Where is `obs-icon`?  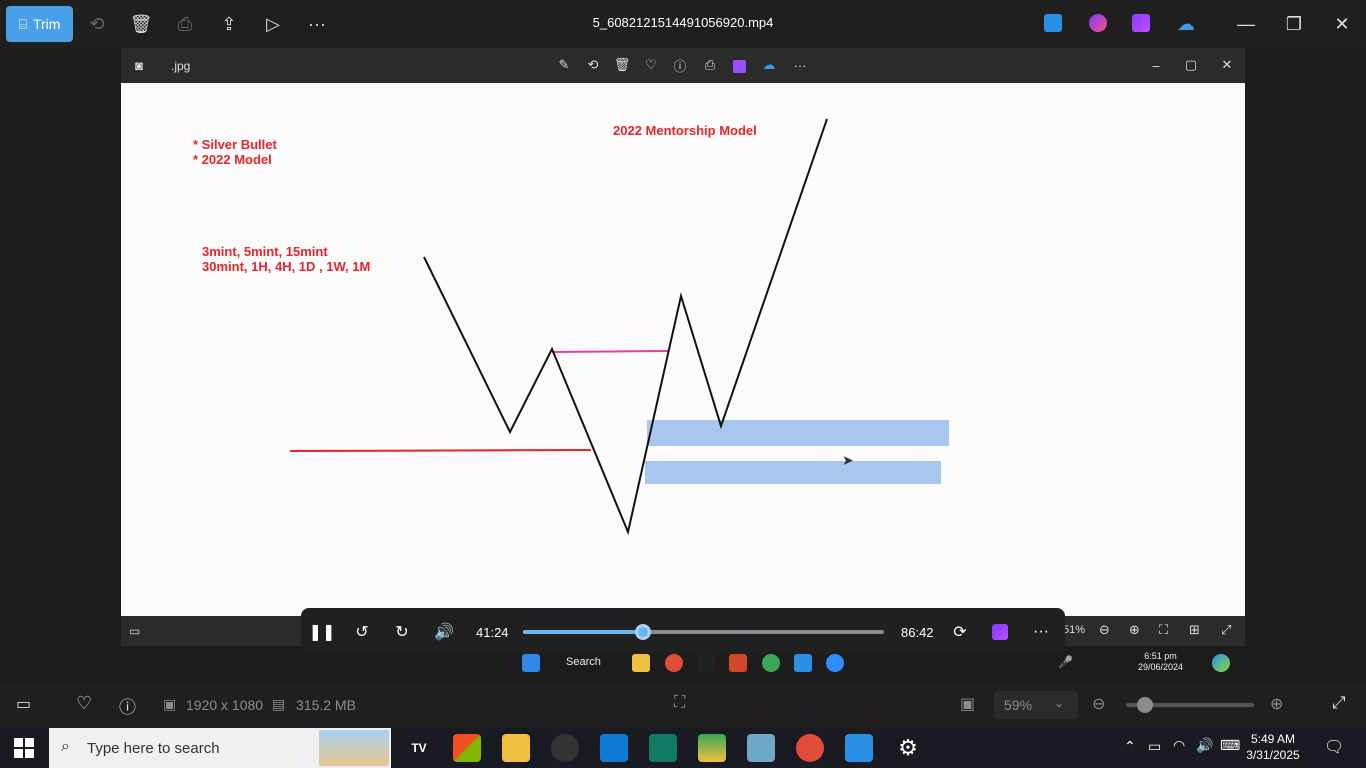 obs-icon is located at coordinates (565, 748).